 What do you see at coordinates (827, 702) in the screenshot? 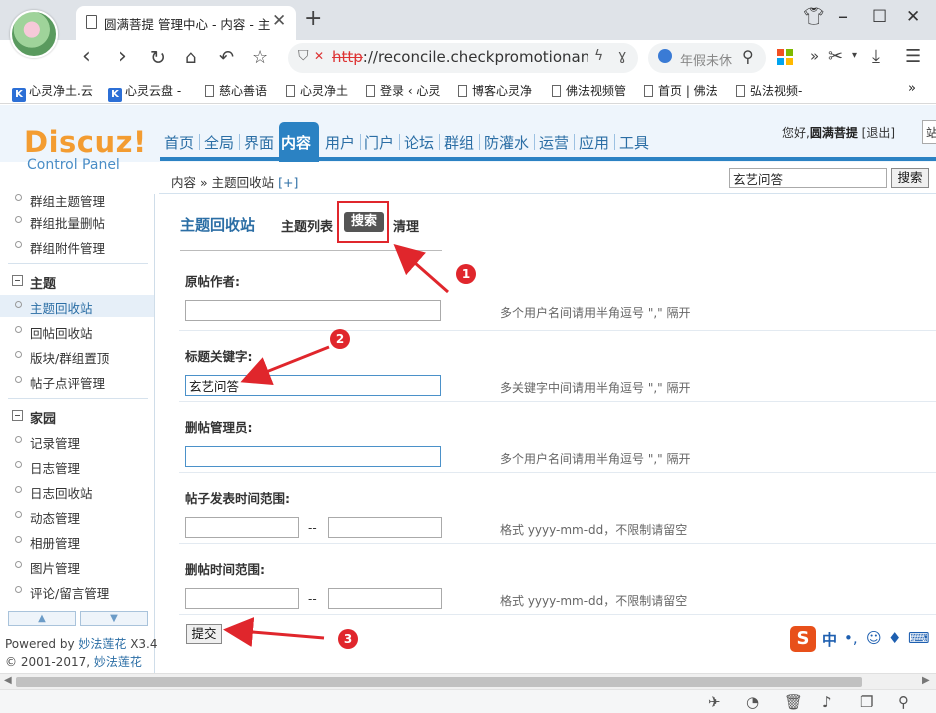
I see `sound-icon: ♪` at bounding box center [827, 702].